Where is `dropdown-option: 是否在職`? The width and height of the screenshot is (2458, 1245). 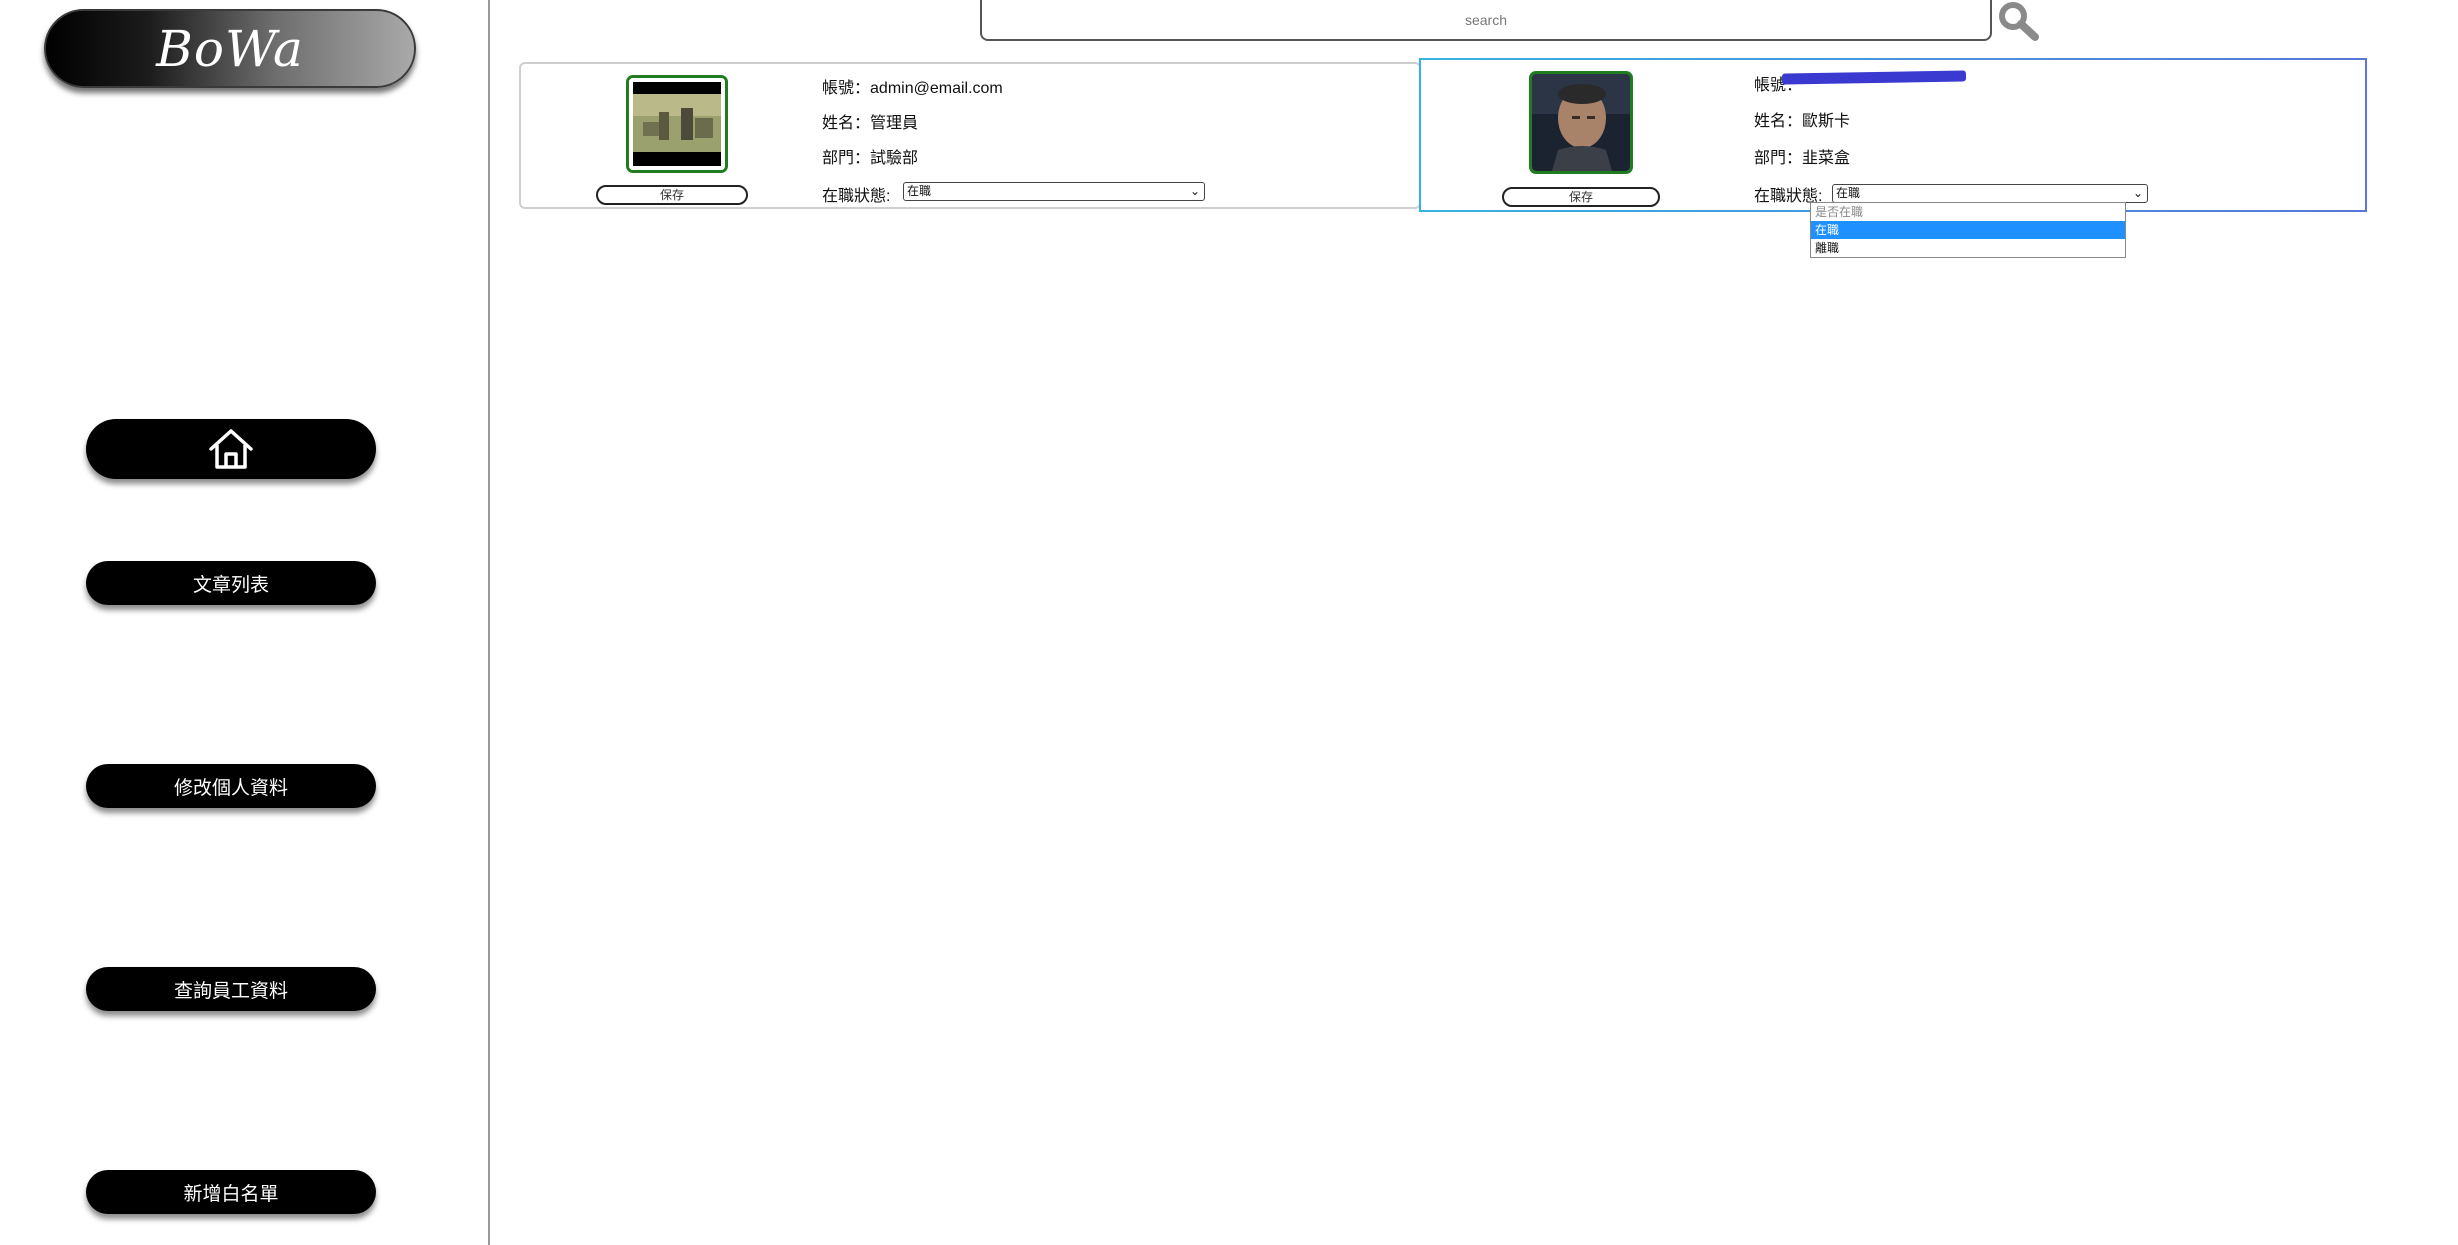
dropdown-option: 是否在職 is located at coordinates (1839, 212).